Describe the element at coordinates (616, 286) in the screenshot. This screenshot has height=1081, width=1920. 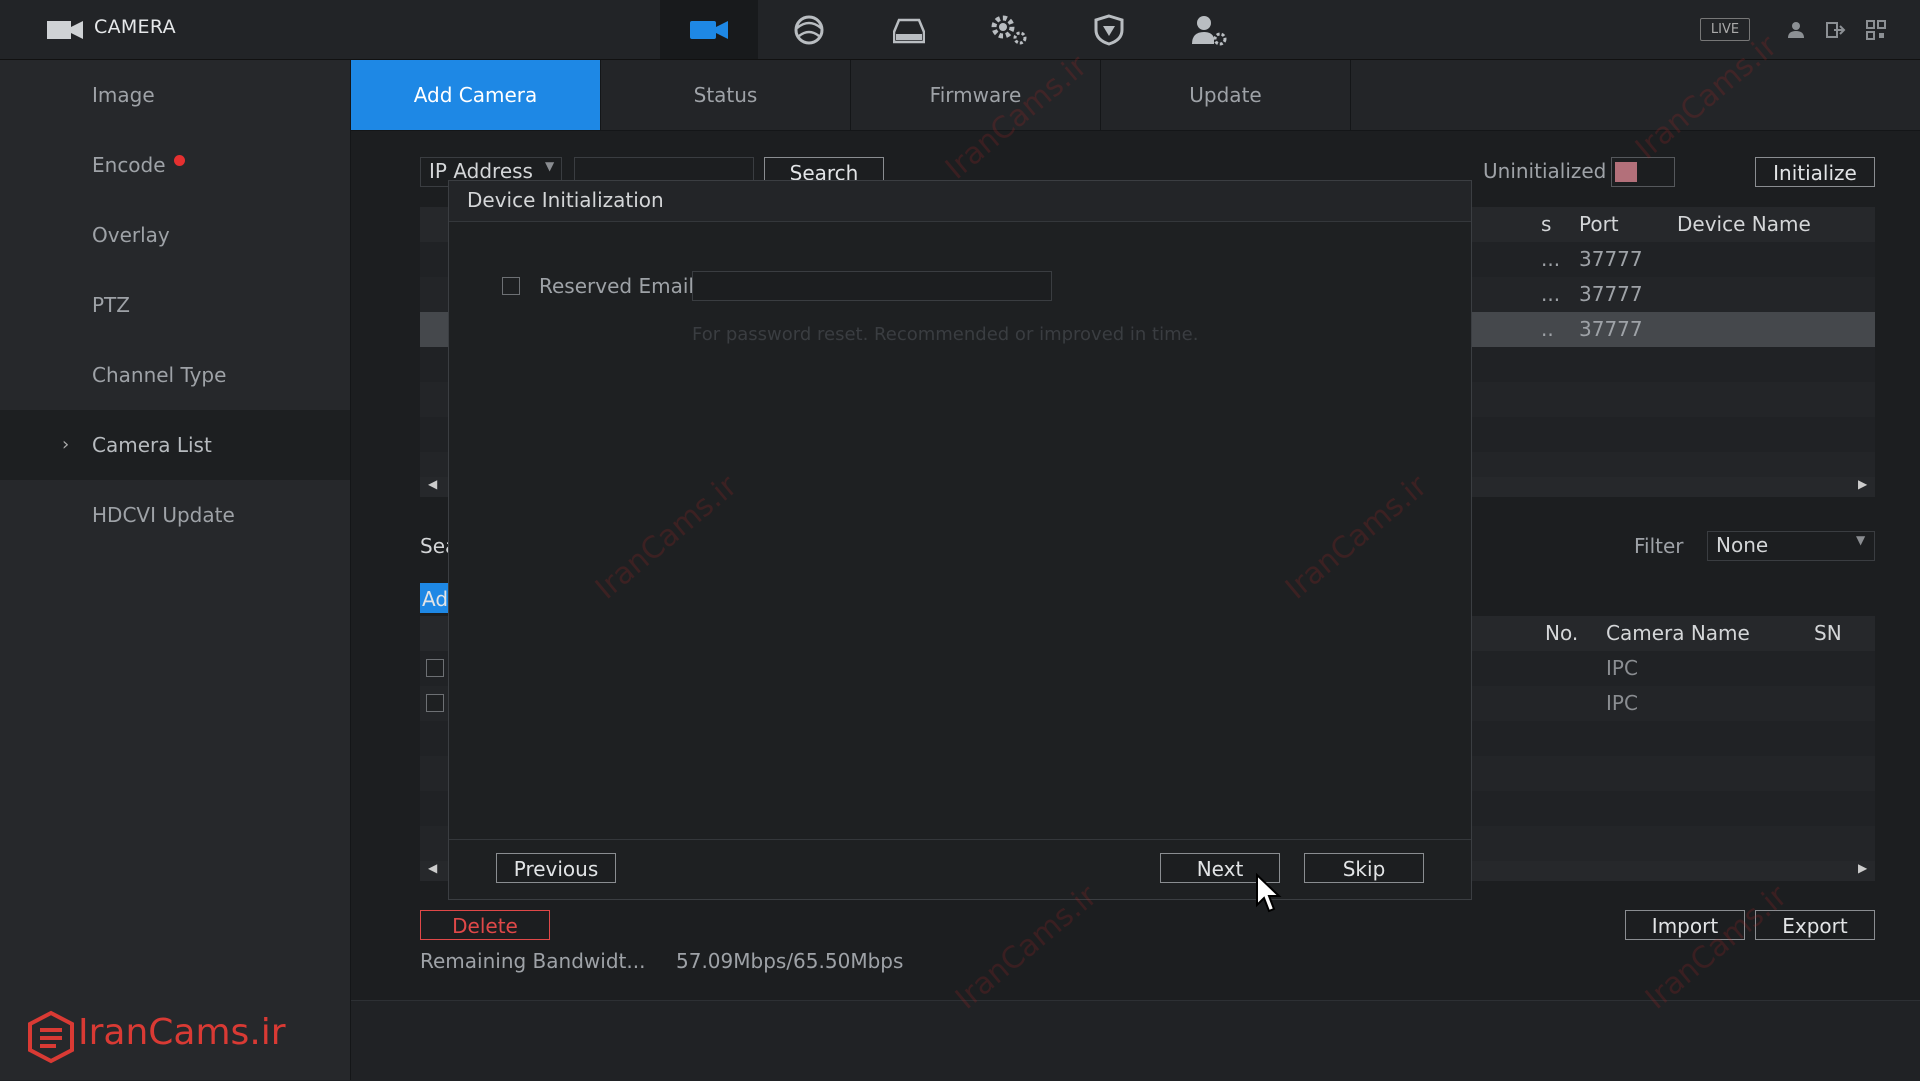
I see `reserved-email-label: Reserved Email` at that location.